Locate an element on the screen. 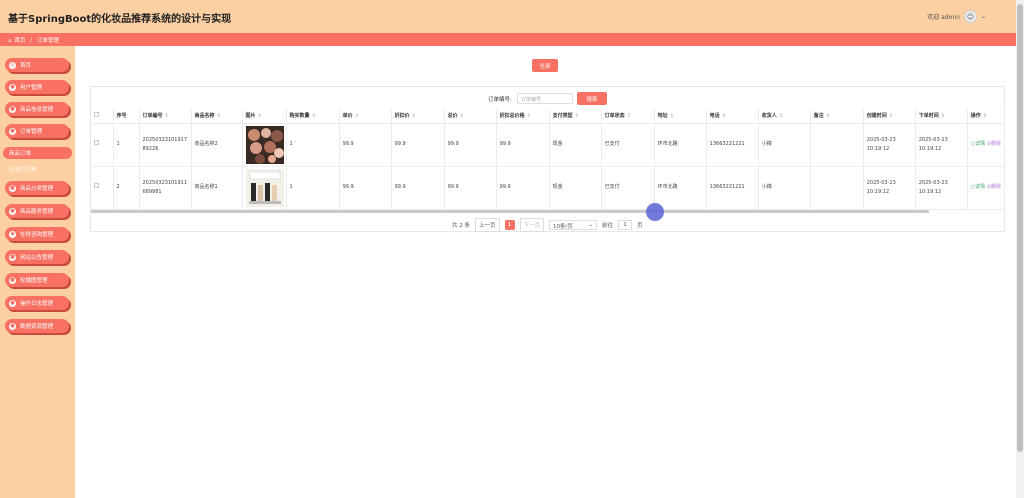 The image size is (1024, 498). page-number-button: 1 is located at coordinates (509, 225).